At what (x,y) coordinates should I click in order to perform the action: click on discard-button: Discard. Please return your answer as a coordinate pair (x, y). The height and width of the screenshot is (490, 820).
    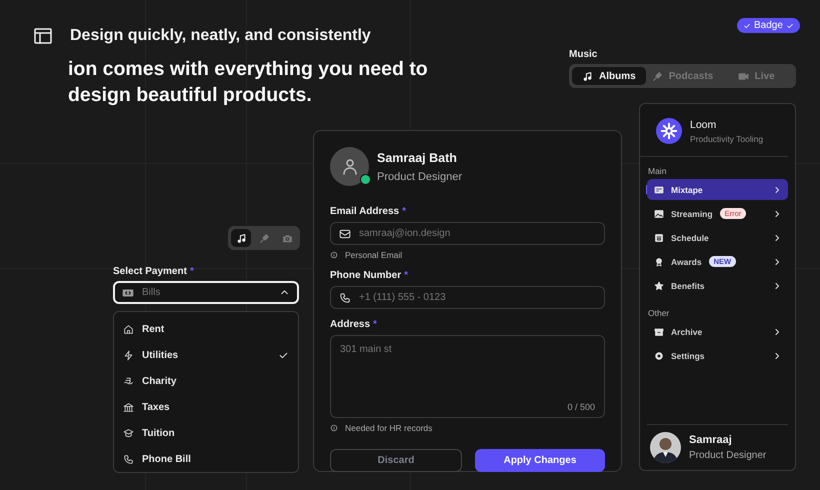
    Looking at the image, I should click on (396, 460).